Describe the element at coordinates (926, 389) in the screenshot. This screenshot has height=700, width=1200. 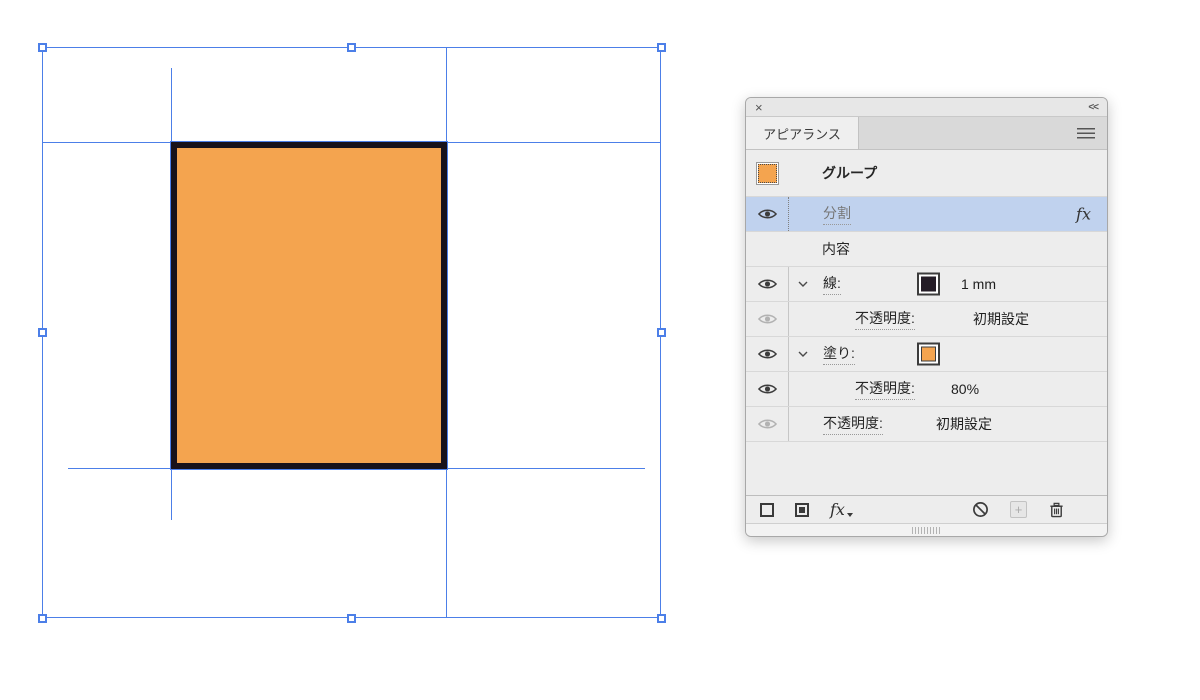
I see `appearance-item-fill-opacity: 不透明度: 80%` at that location.